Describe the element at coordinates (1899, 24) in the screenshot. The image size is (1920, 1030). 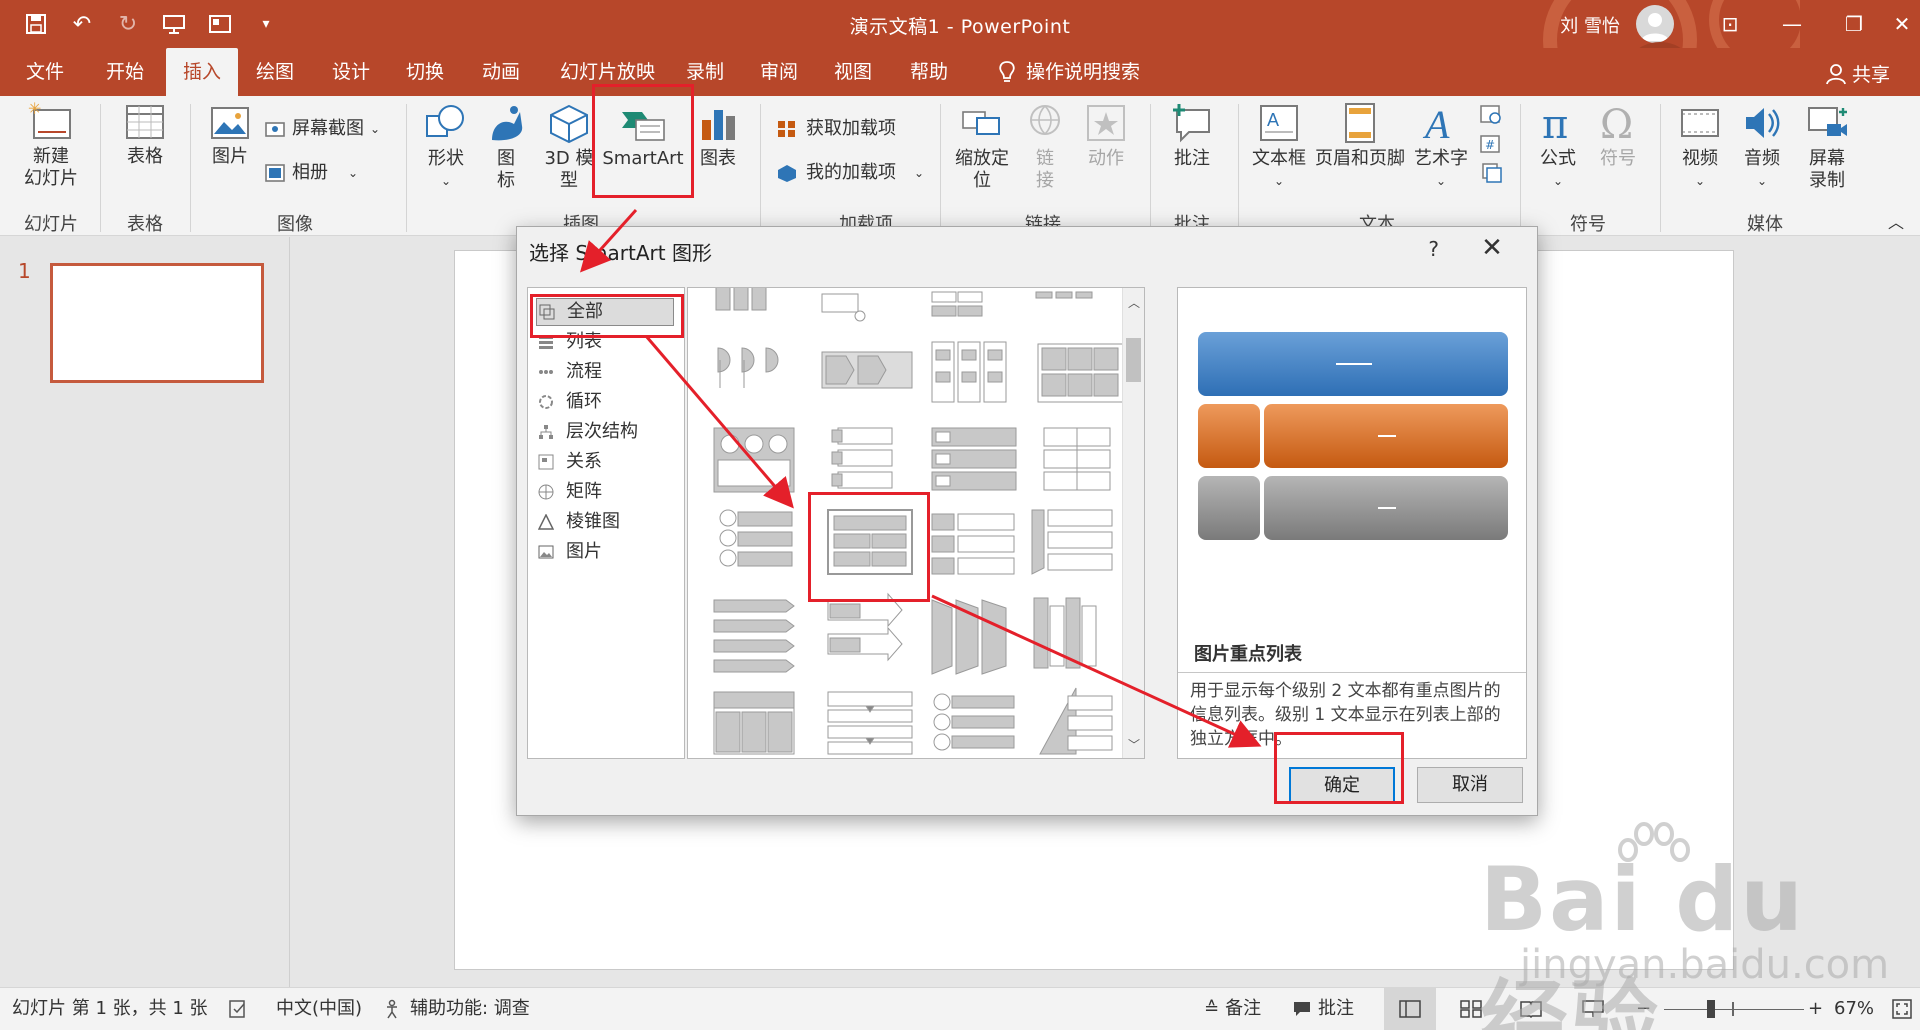
I see `close-window-icon: ✕` at that location.